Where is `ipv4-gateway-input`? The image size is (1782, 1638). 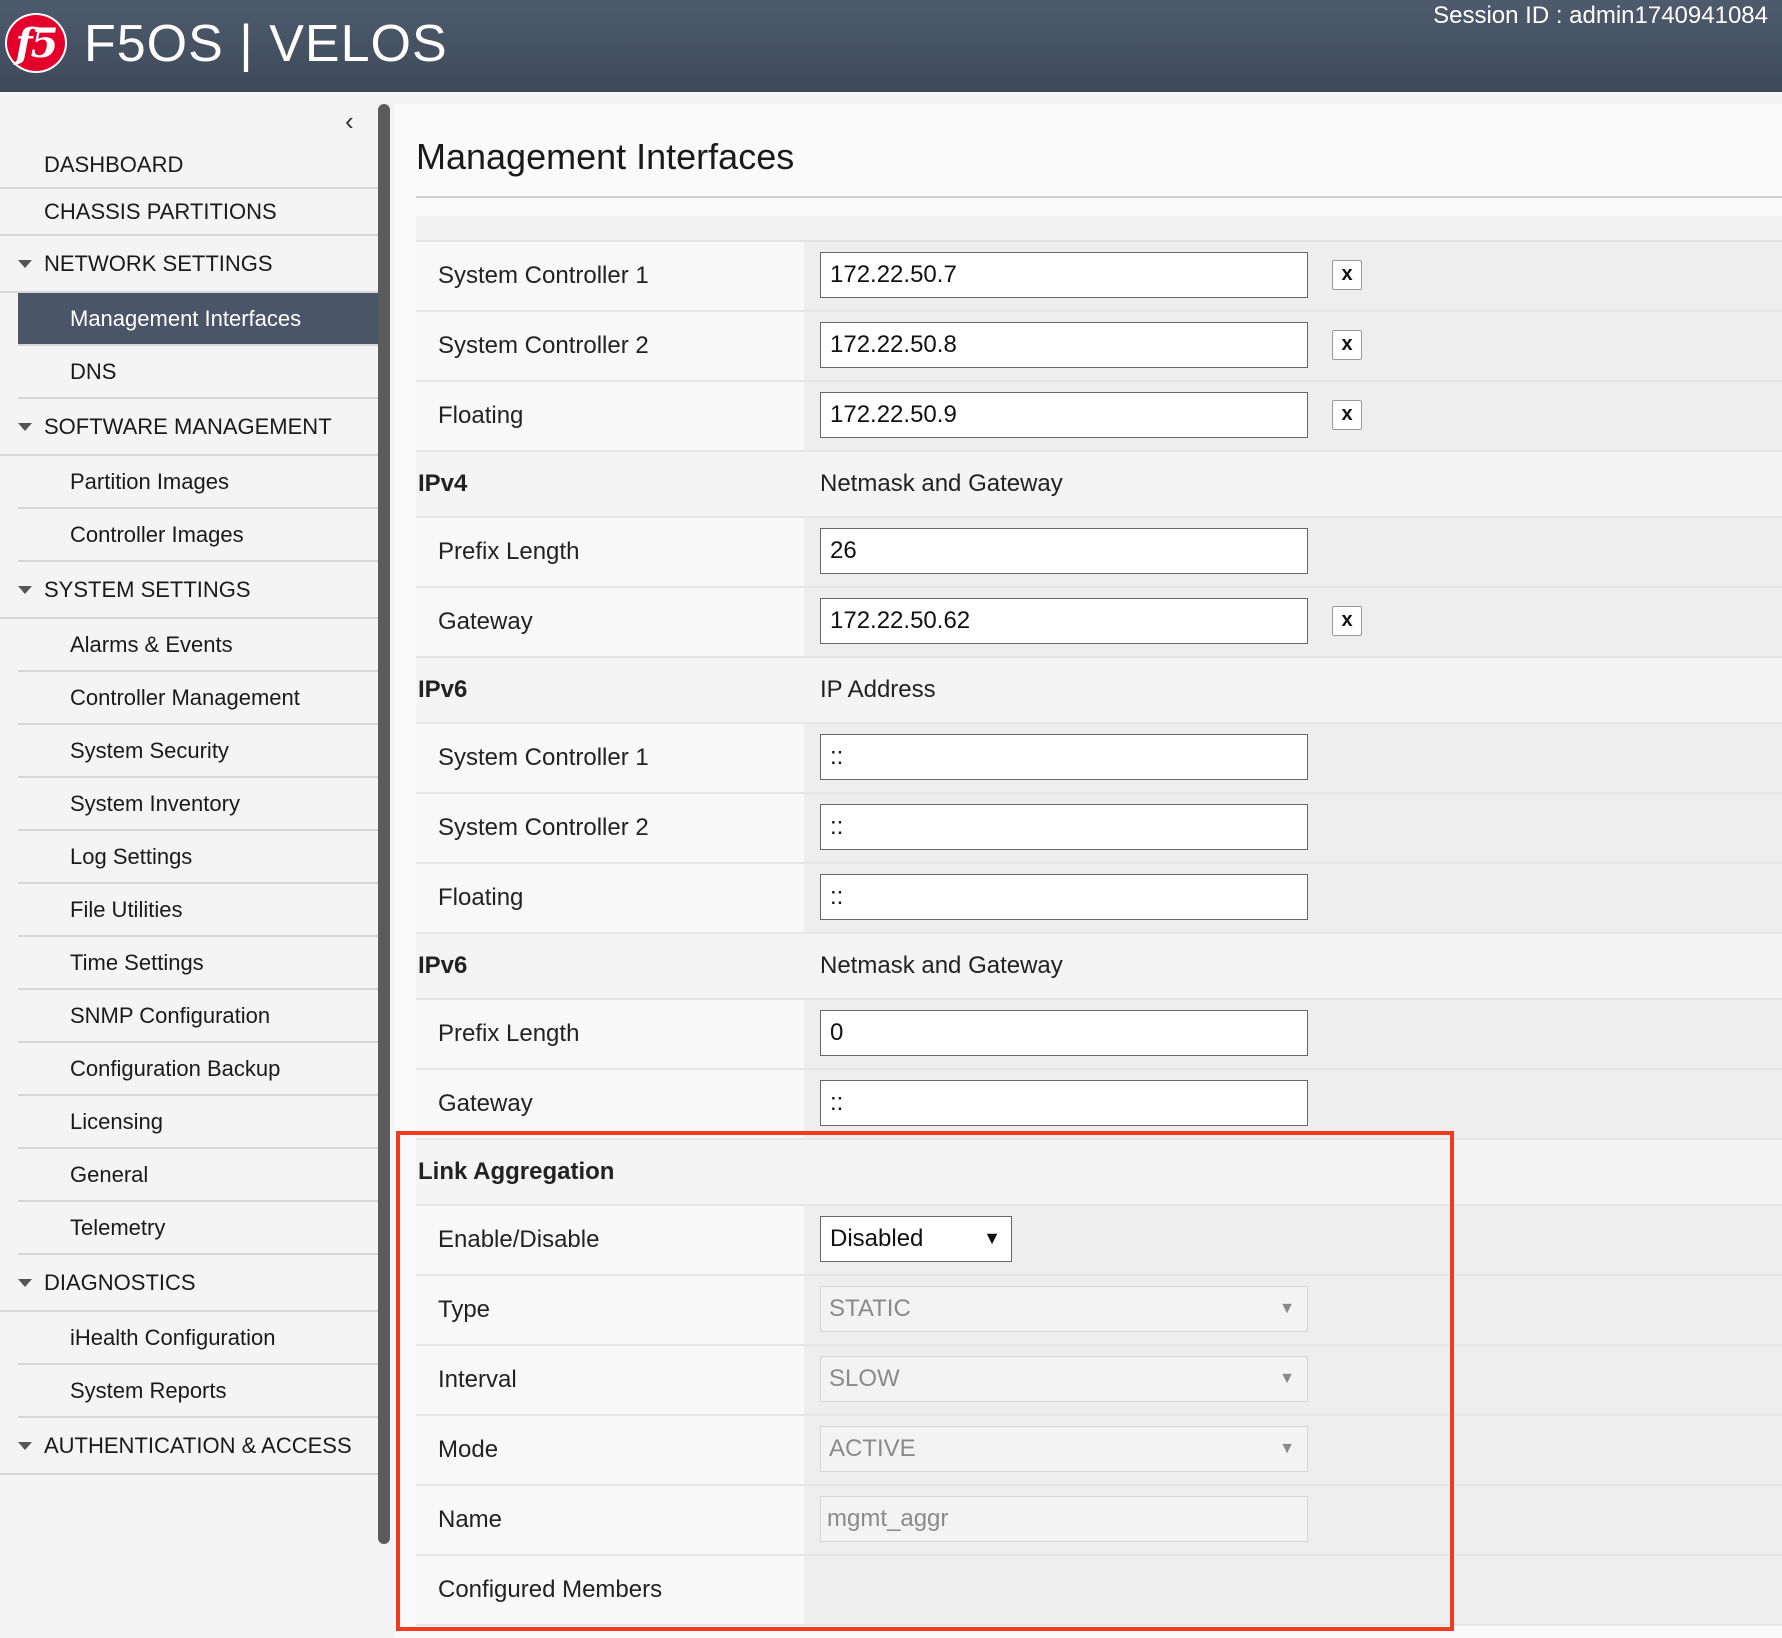 ipv4-gateway-input is located at coordinates (1064, 621).